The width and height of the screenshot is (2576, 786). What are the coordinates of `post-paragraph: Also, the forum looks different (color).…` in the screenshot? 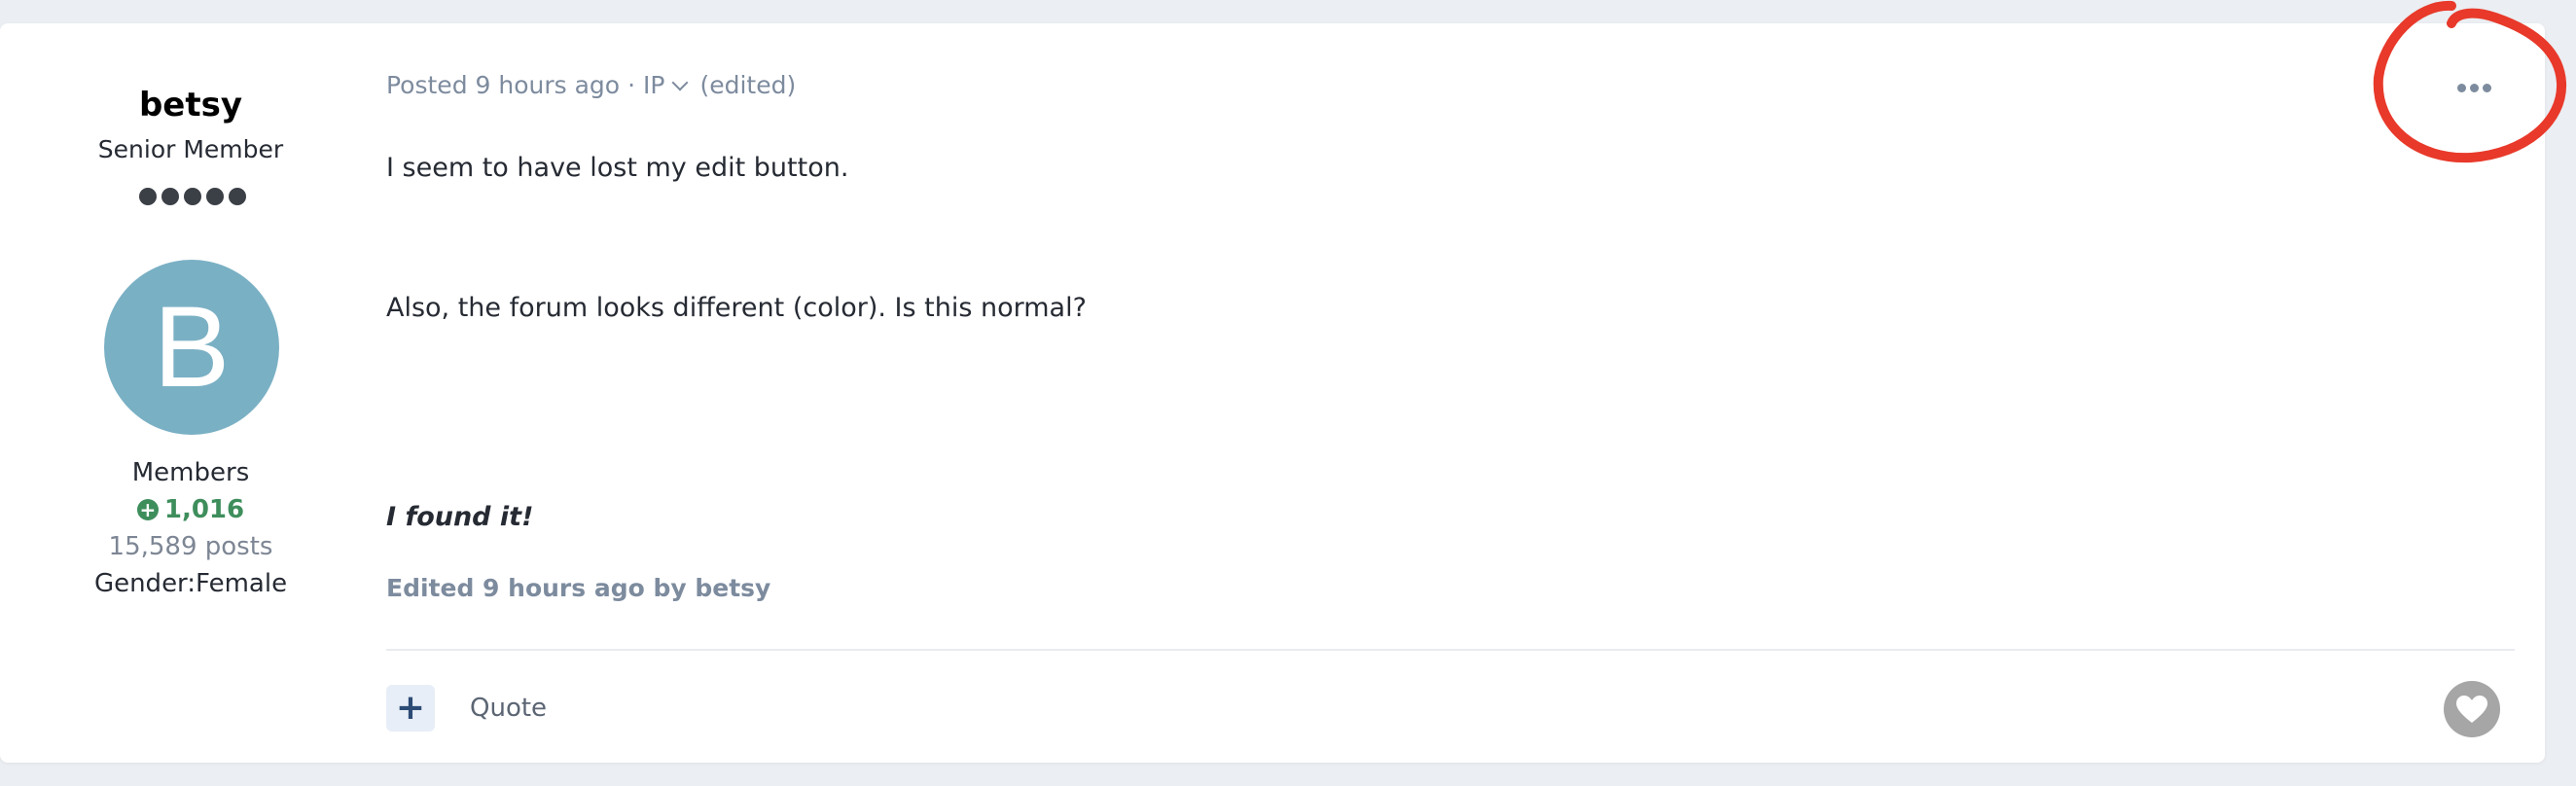 It's located at (736, 308).